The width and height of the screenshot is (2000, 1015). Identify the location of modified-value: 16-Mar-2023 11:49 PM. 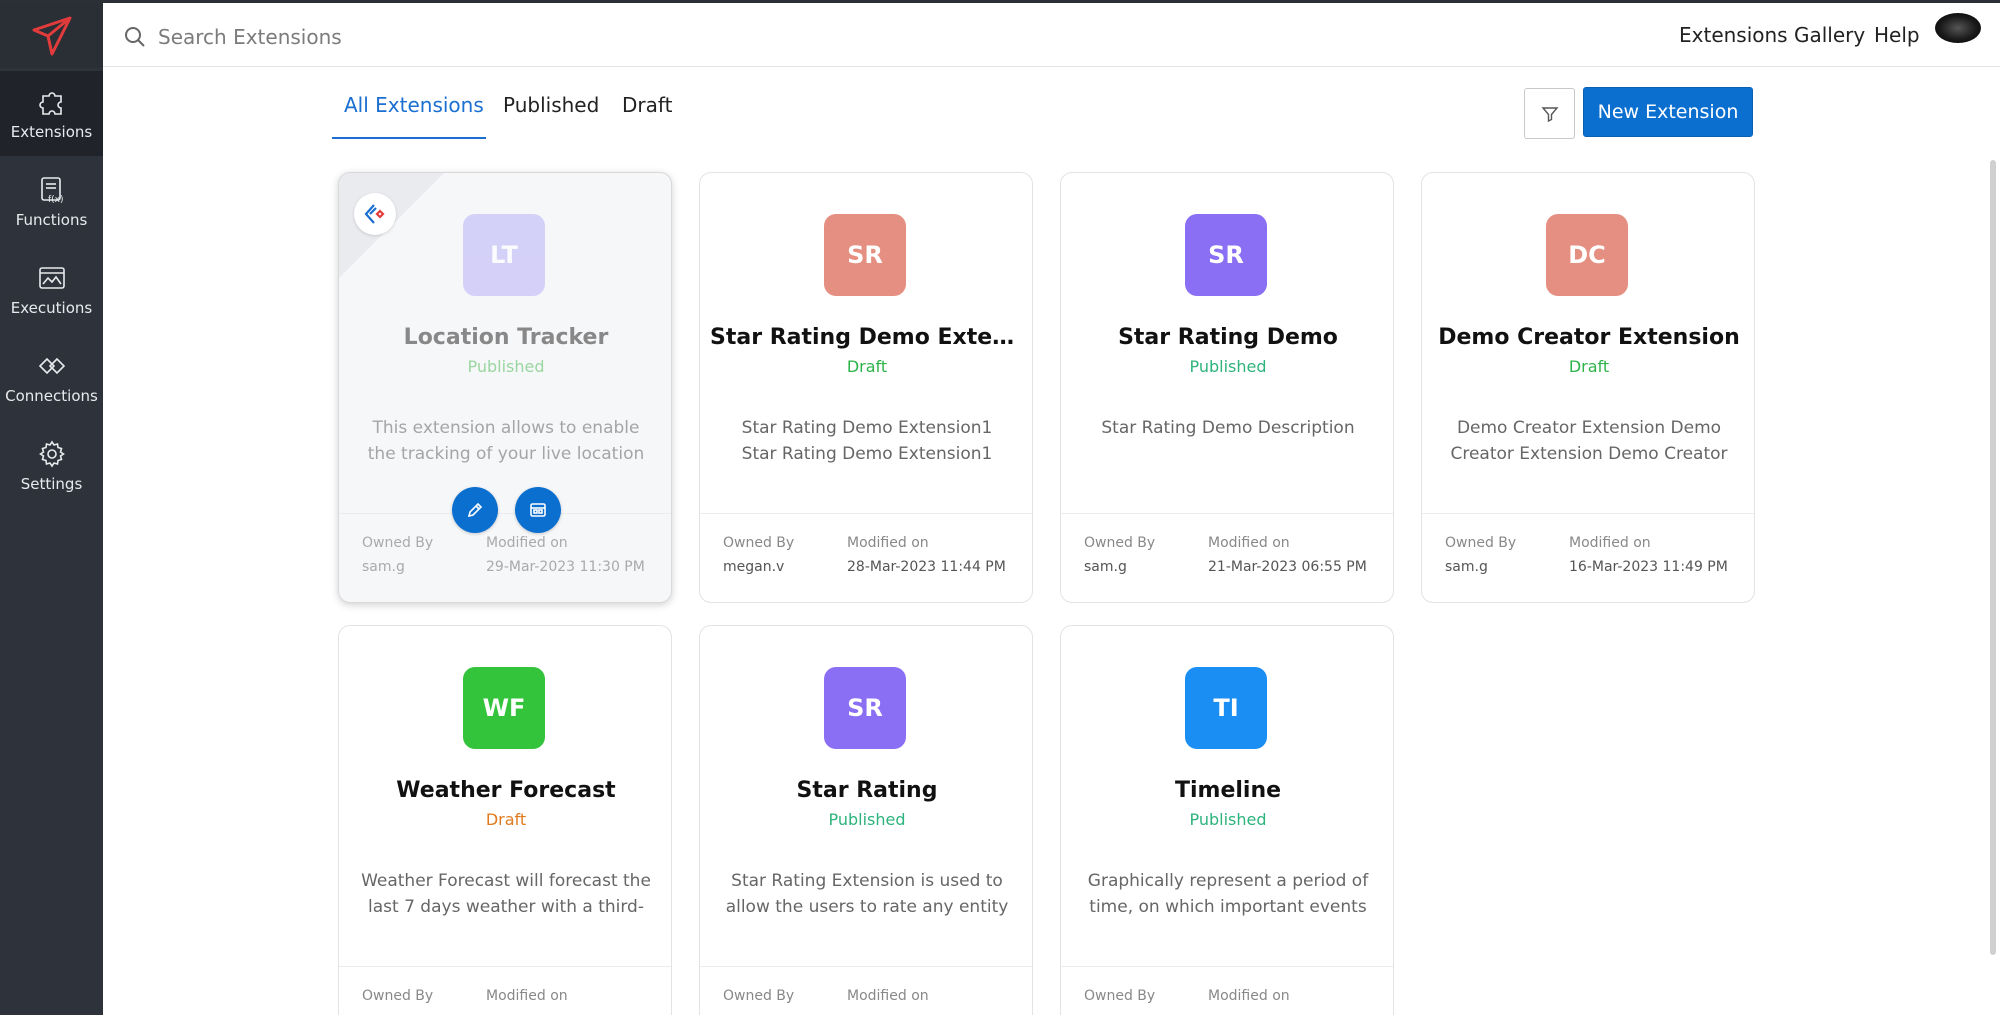
(1648, 567).